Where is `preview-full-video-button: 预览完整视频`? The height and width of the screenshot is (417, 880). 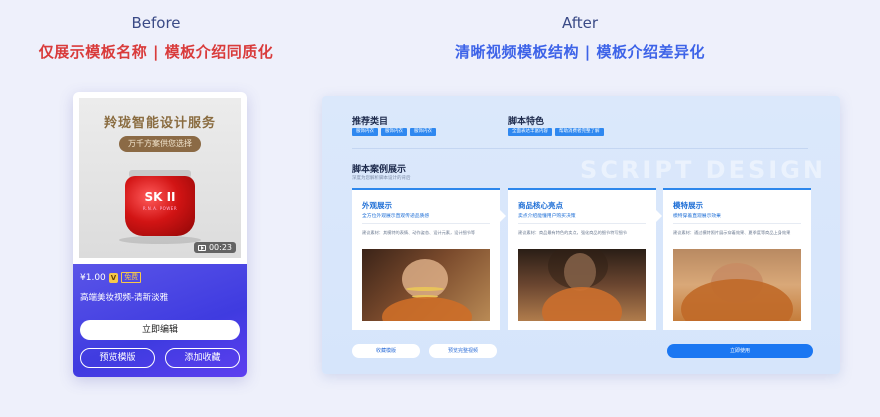
preview-full-video-button: 预览完整视频 is located at coordinates (463, 351).